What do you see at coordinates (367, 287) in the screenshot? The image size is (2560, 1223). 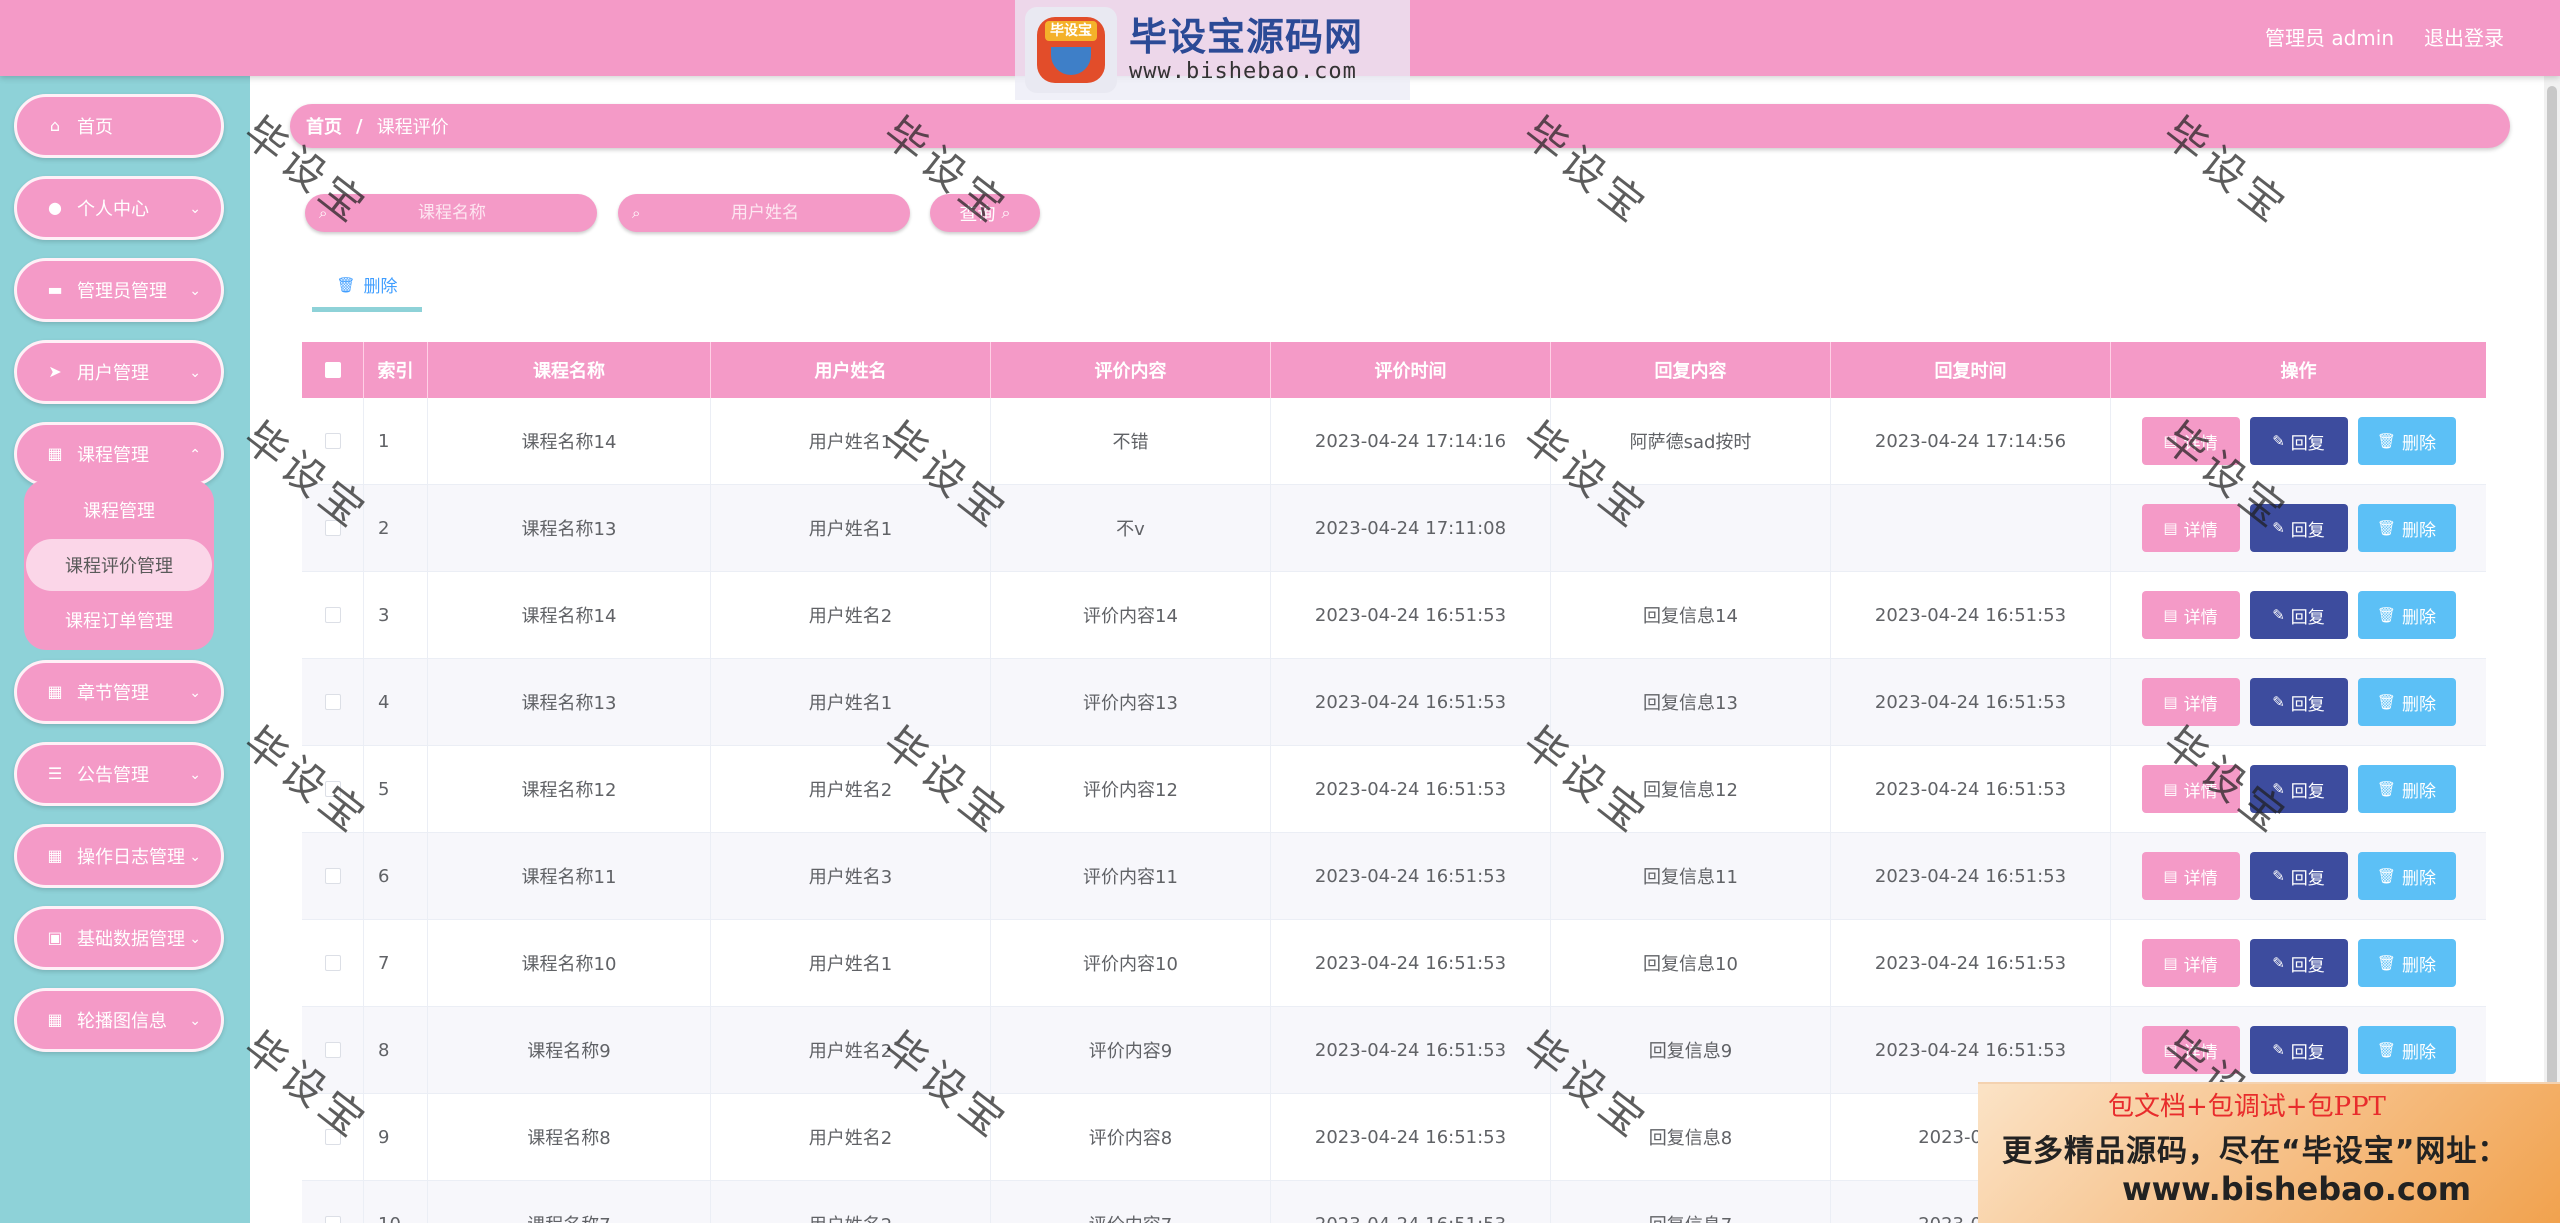 I see `batch-delete-button: 🗑 删除` at bounding box center [367, 287].